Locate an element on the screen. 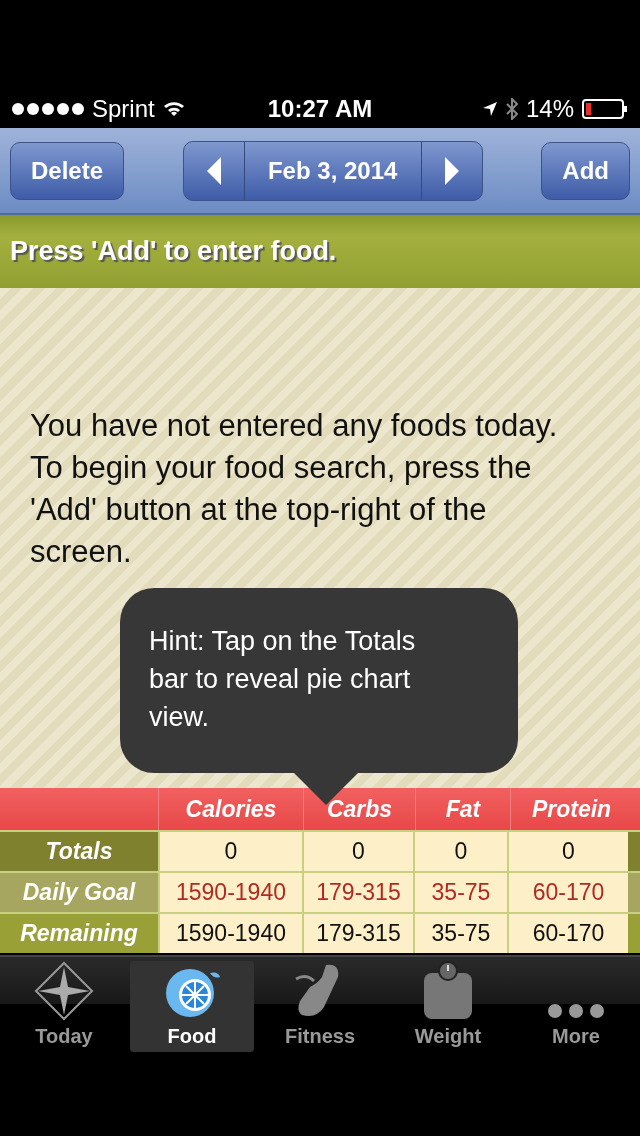 The height and width of the screenshot is (1136, 640). add-button: Add is located at coordinates (585, 170).